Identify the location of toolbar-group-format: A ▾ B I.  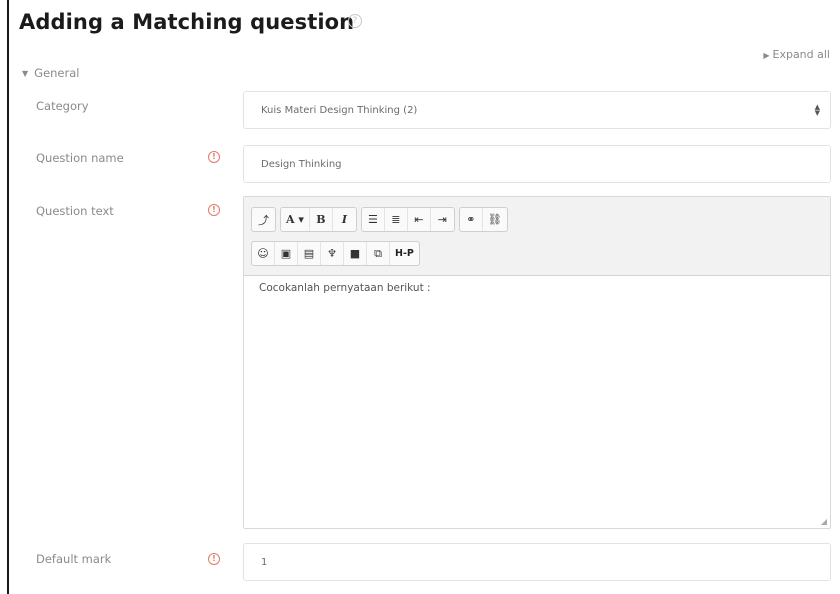
(318, 219).